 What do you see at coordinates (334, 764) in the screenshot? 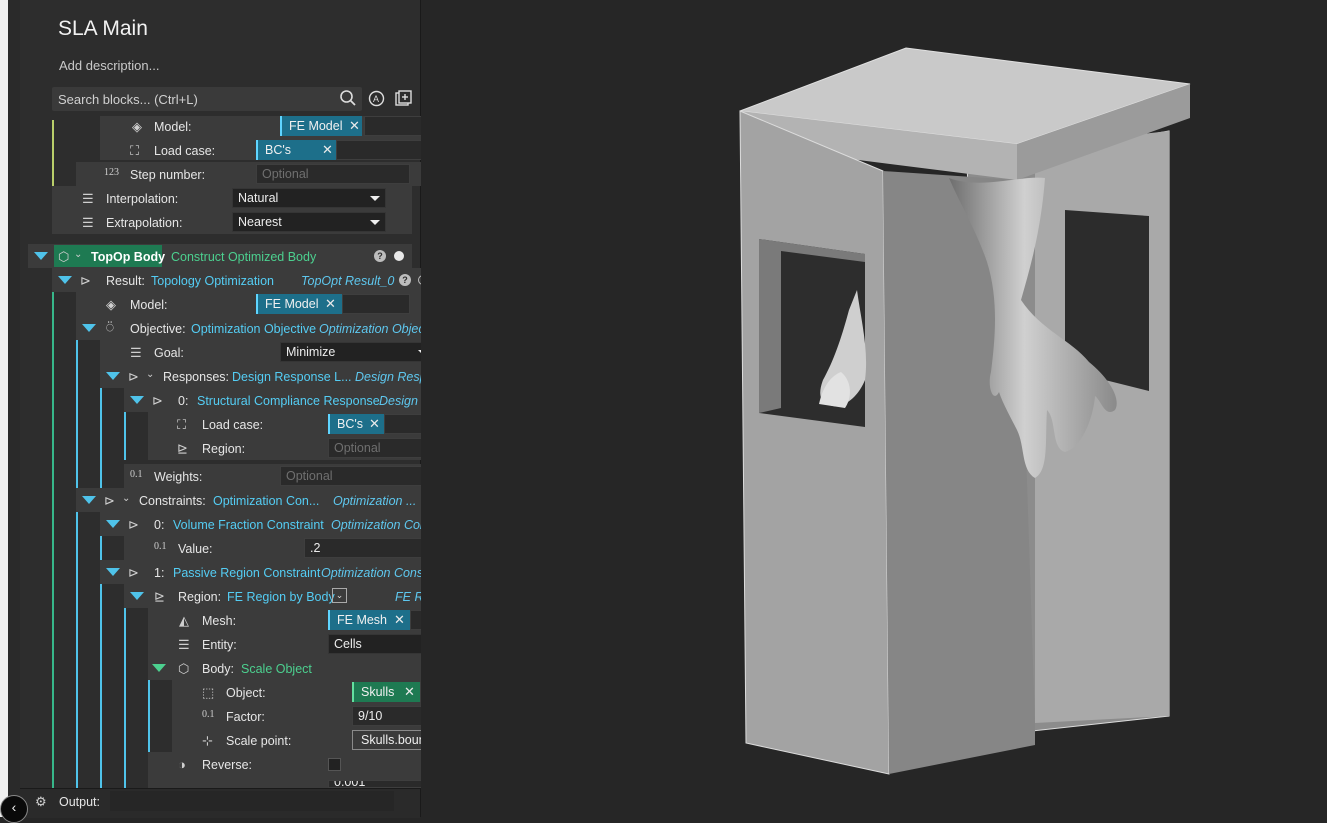
I see `reverse-checkbox` at bounding box center [334, 764].